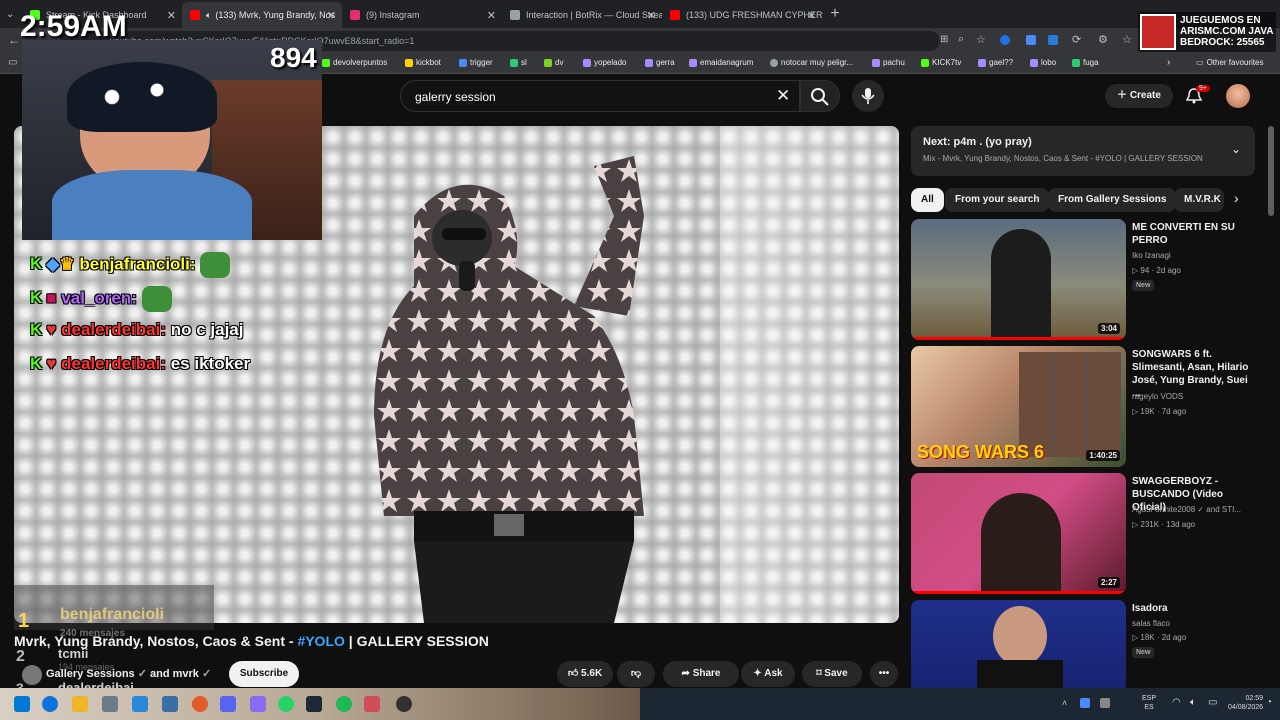  Describe the element at coordinates (721, 62) in the screenshot. I see `bookmark-item: emaidanagrum` at that location.